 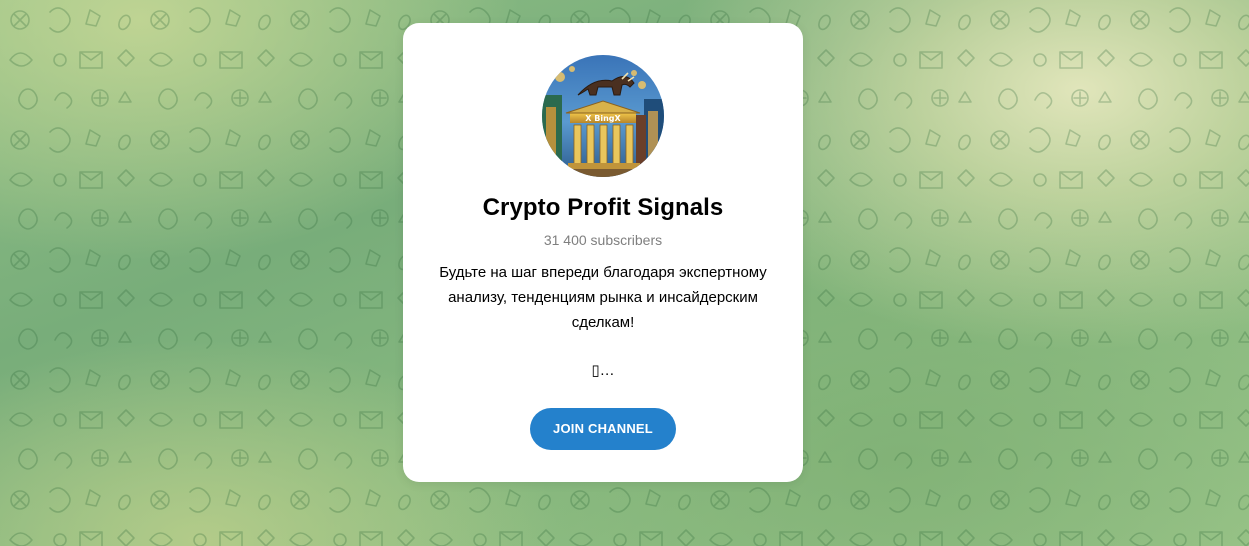 I want to click on avatar-logo-text: X BingX, so click(x=603, y=118).